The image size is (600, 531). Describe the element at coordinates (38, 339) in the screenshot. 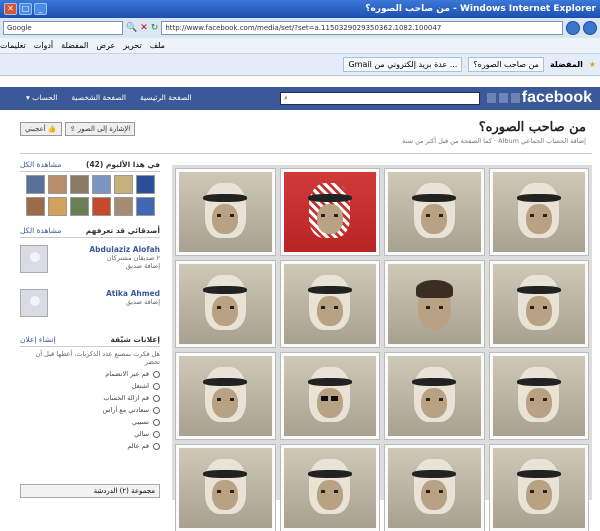

I see `create-ad-link: إنشاء إعلان` at that location.